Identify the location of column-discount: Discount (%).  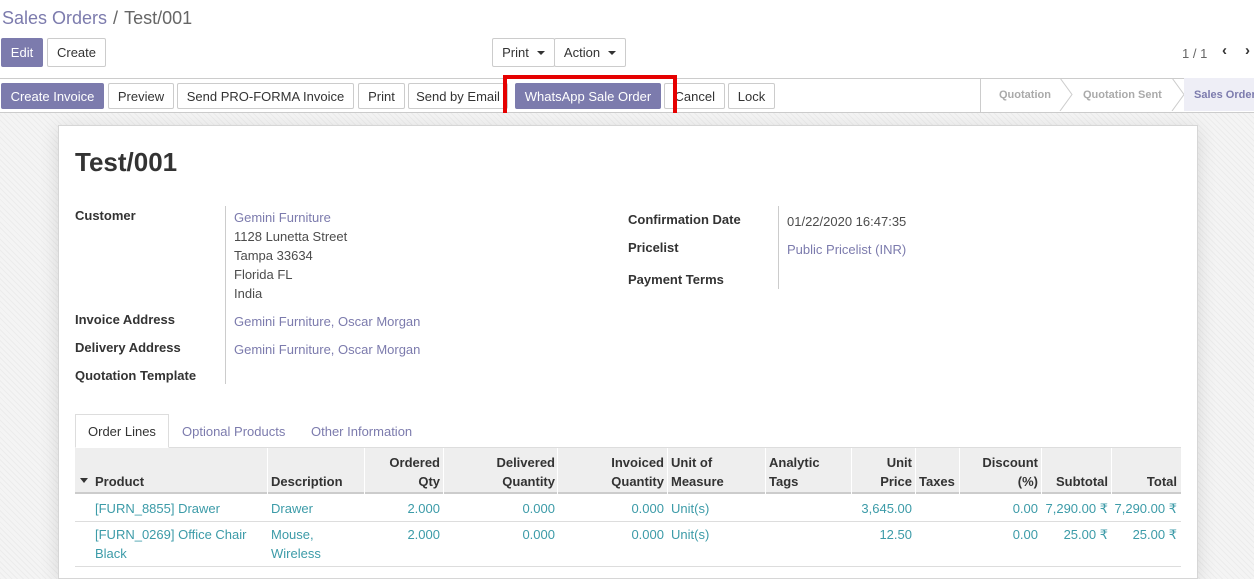
(1004, 472).